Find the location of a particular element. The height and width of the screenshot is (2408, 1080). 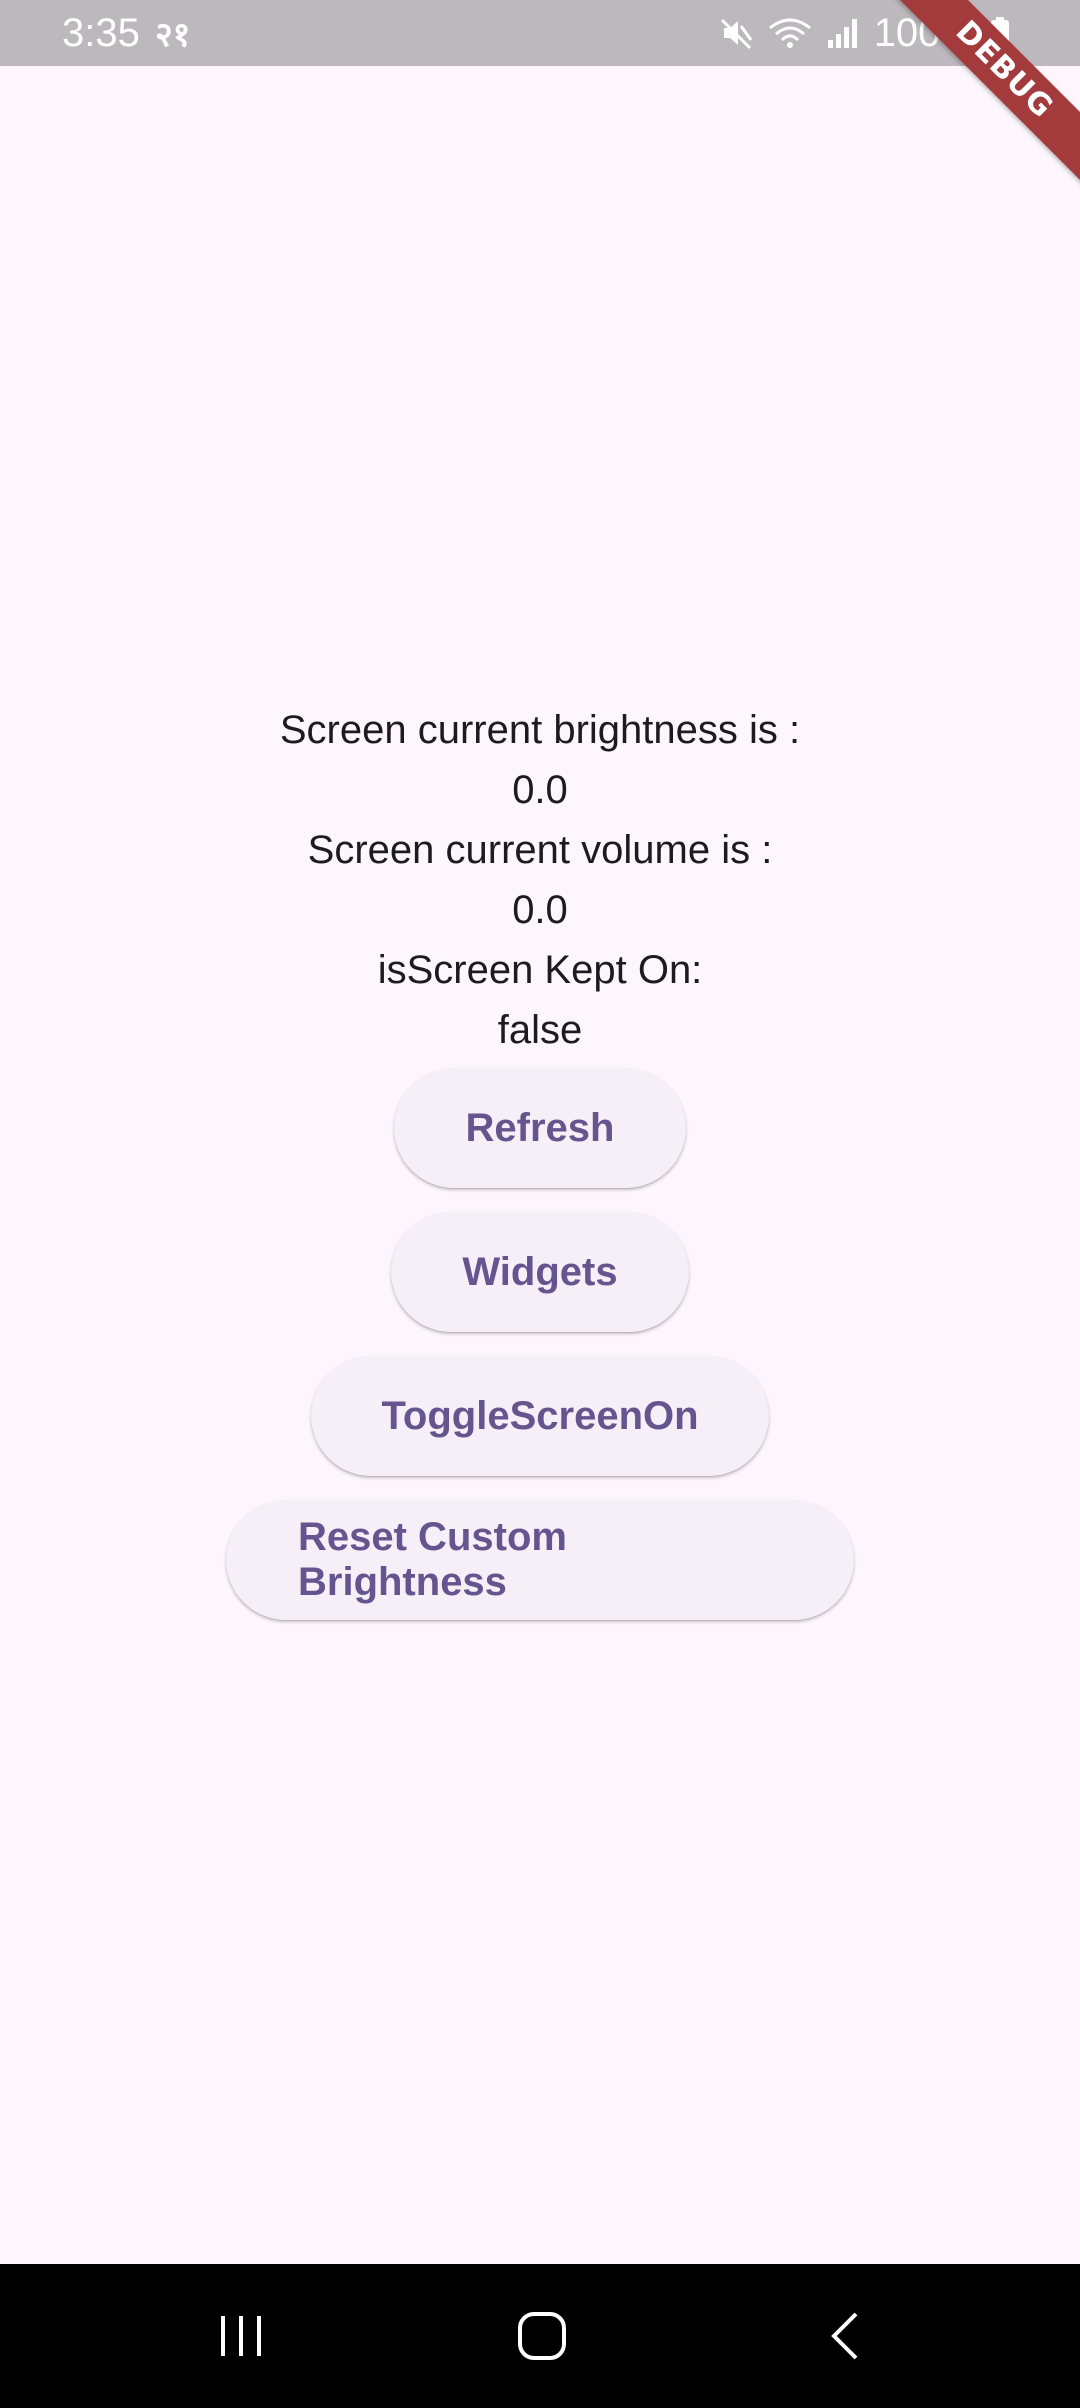

toggle-screen-on-button: ToggleScreenOn is located at coordinates (540, 1416).